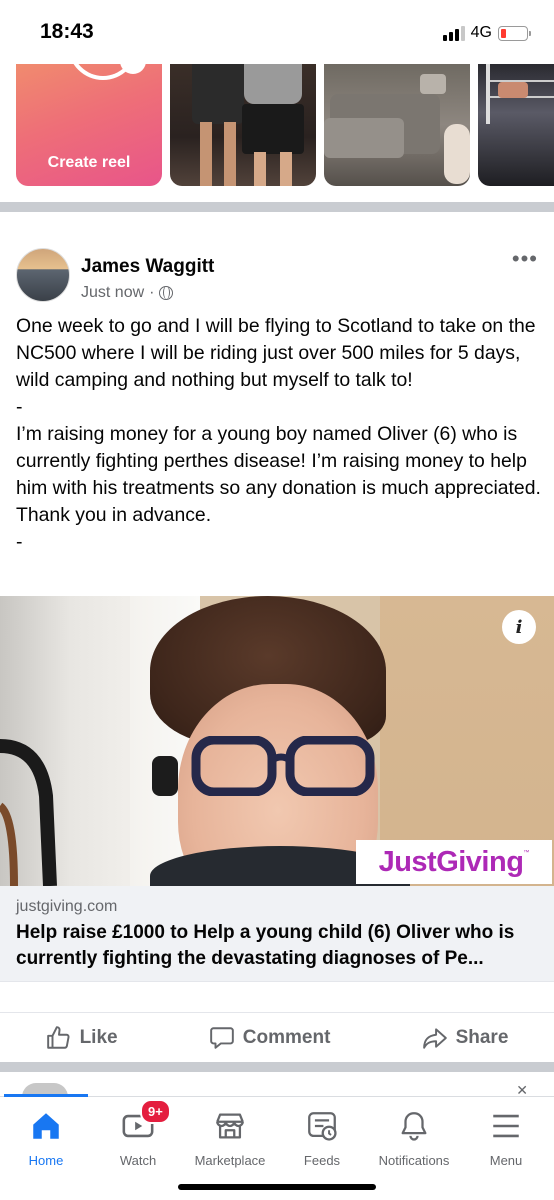 This screenshot has height=1200, width=554. I want to click on post-actions: Like Comment Share, so click(277, 1037).